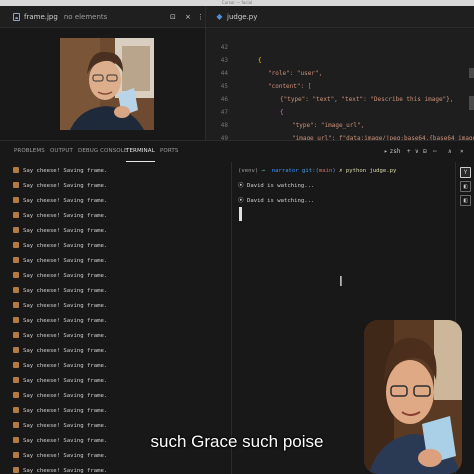 The height and width of the screenshot is (474, 474). I want to click on right-tab-bar: ◆ judge.py, so click(340, 17).